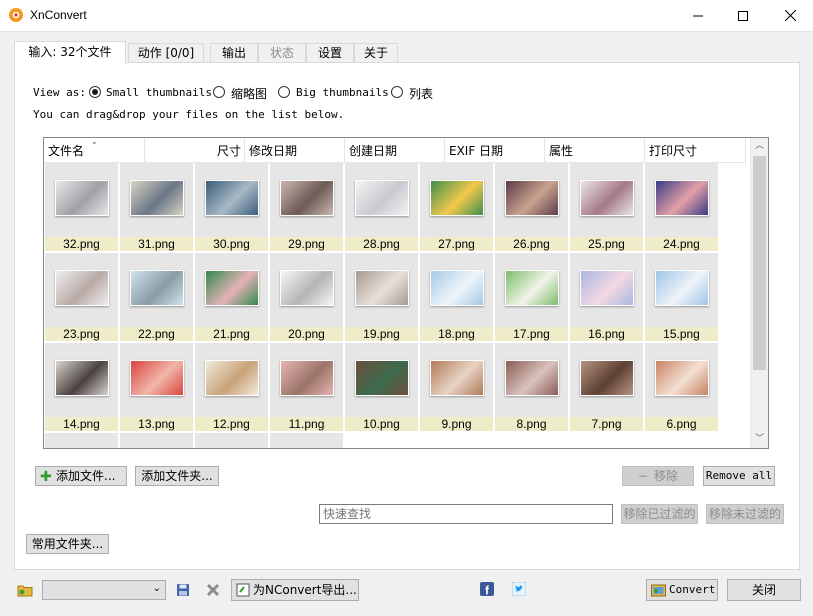  I want to click on file-name-label: 18.png, so click(456, 334).